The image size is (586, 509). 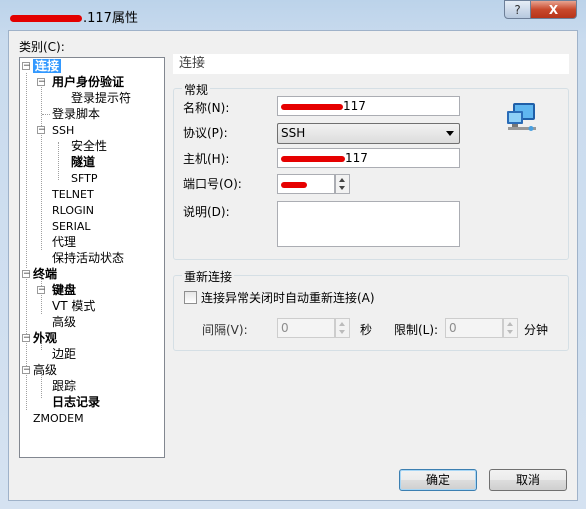 What do you see at coordinates (368, 133) in the screenshot?
I see `protocol-select: SSH` at bounding box center [368, 133].